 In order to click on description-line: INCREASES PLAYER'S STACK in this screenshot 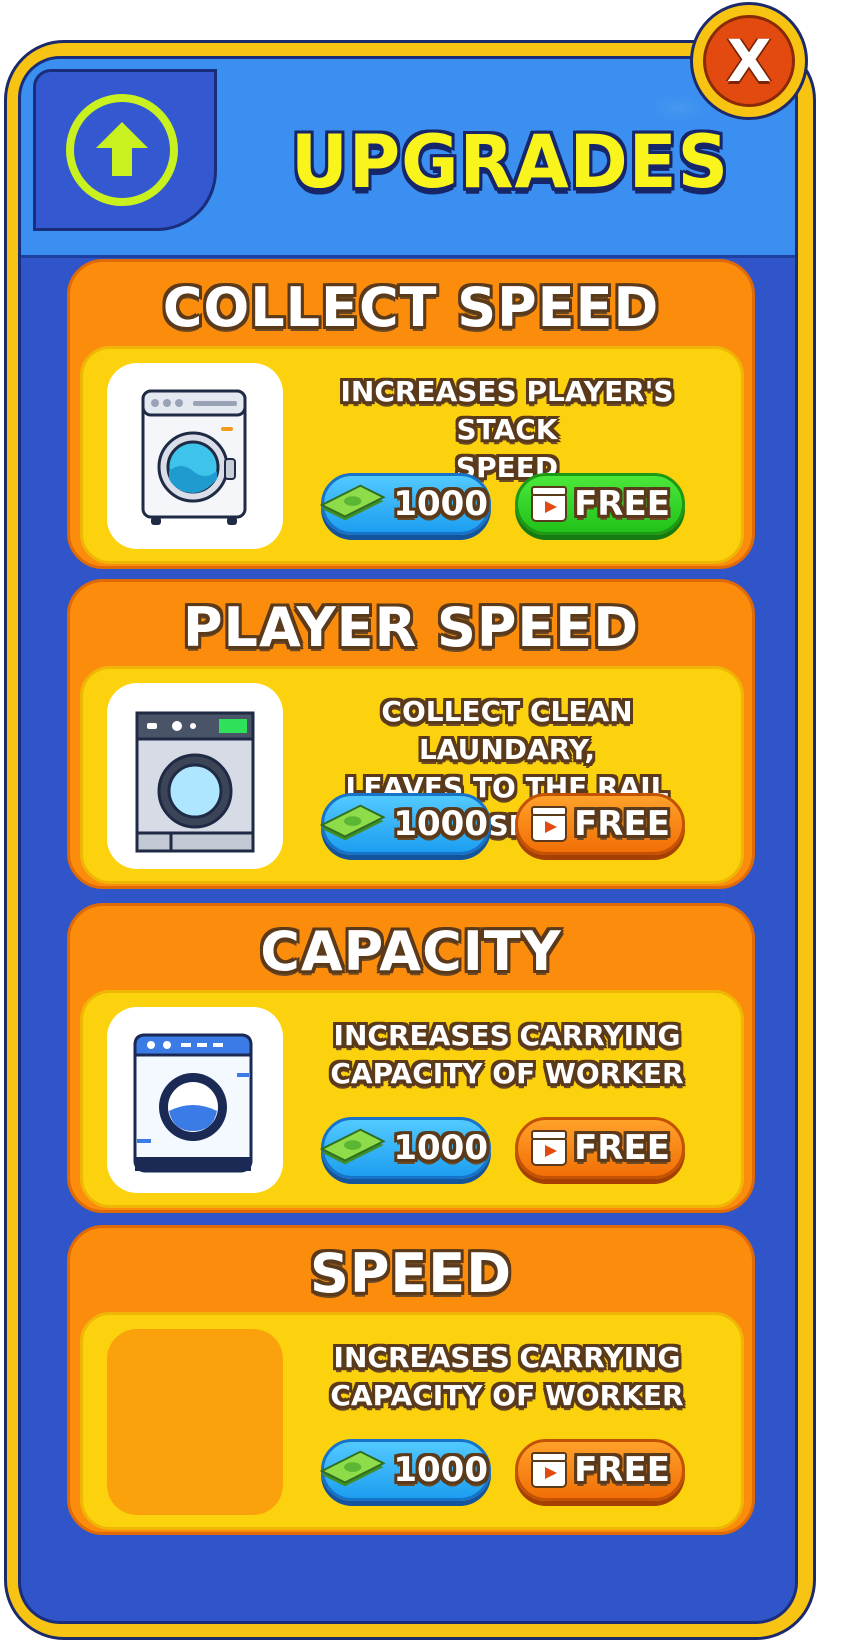, I will do `click(507, 410)`.